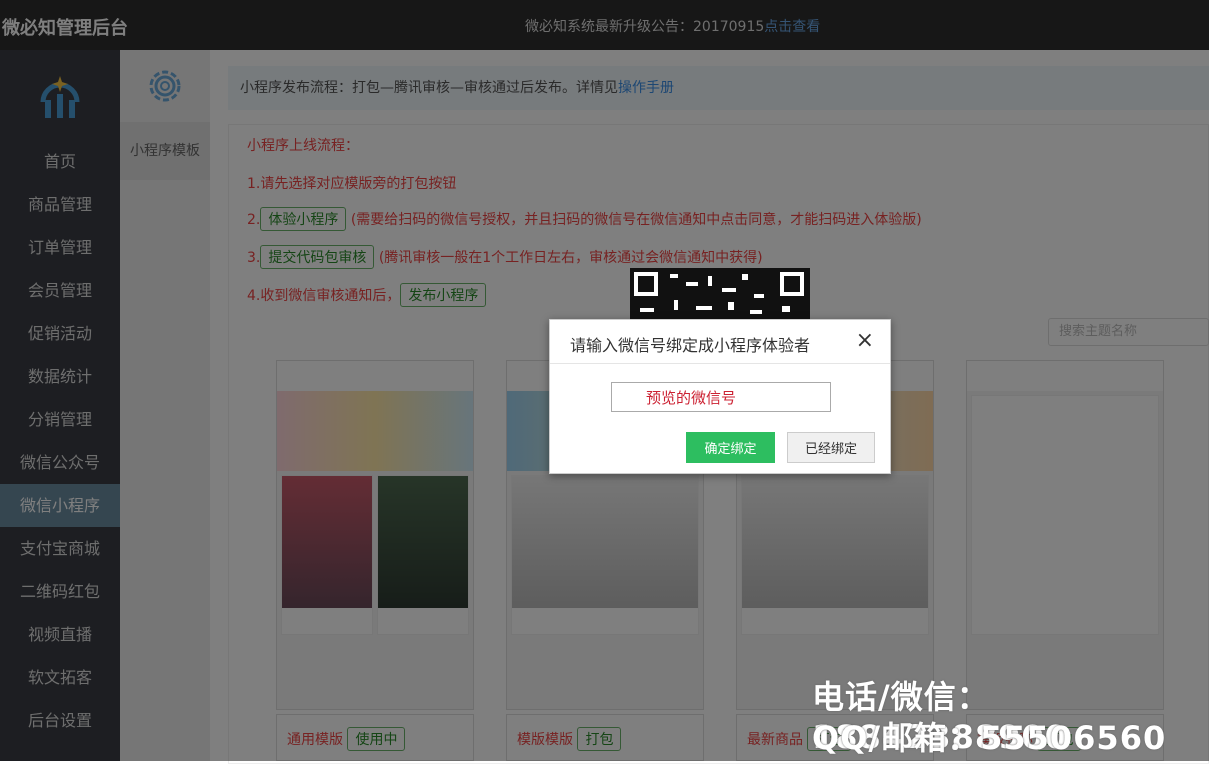 The height and width of the screenshot is (764, 1209). I want to click on already-bound-button: 已经绑定, so click(831, 447).